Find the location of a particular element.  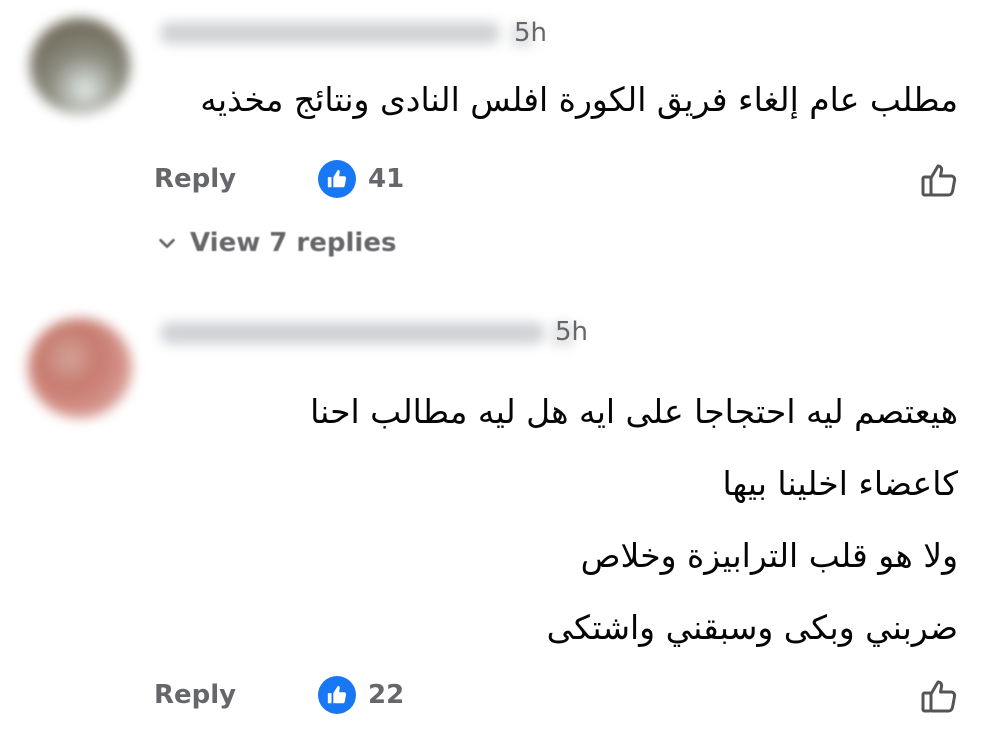

comment-actions: Reply 41 is located at coordinates (500, 182).